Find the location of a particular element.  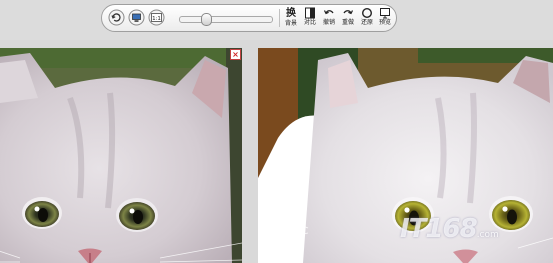

editor-toolbar: 1:1 换 背景 对比 撤销 重做 还原 预览 is located at coordinates (249, 18).